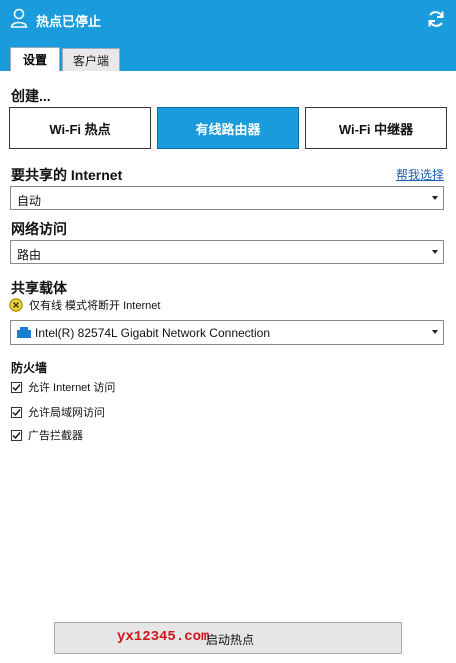 The width and height of the screenshot is (456, 663). I want to click on mode-button-wired-router: 有线路由器, so click(228, 128).